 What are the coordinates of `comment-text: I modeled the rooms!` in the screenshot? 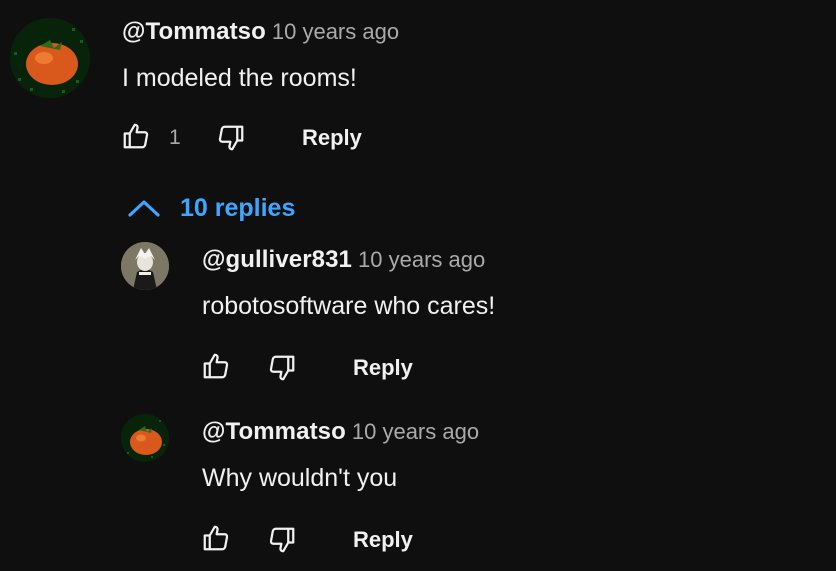 It's located at (239, 78).